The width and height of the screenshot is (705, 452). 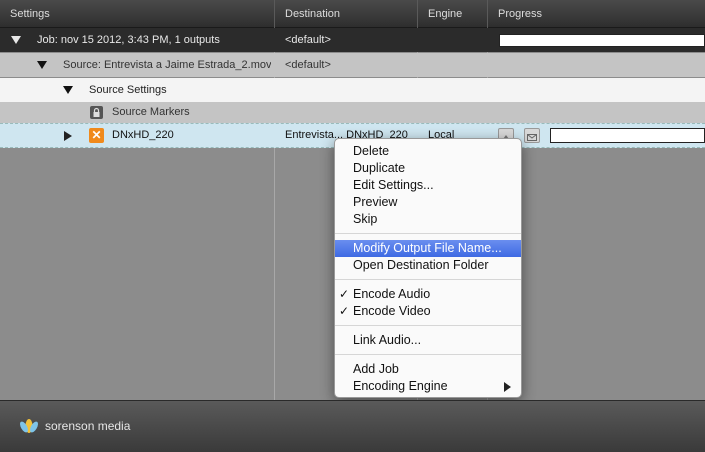 What do you see at coordinates (128, 40) in the screenshot?
I see `job-label: Job: nov 15 2012, 3:43 PM, 1 outputs` at bounding box center [128, 40].